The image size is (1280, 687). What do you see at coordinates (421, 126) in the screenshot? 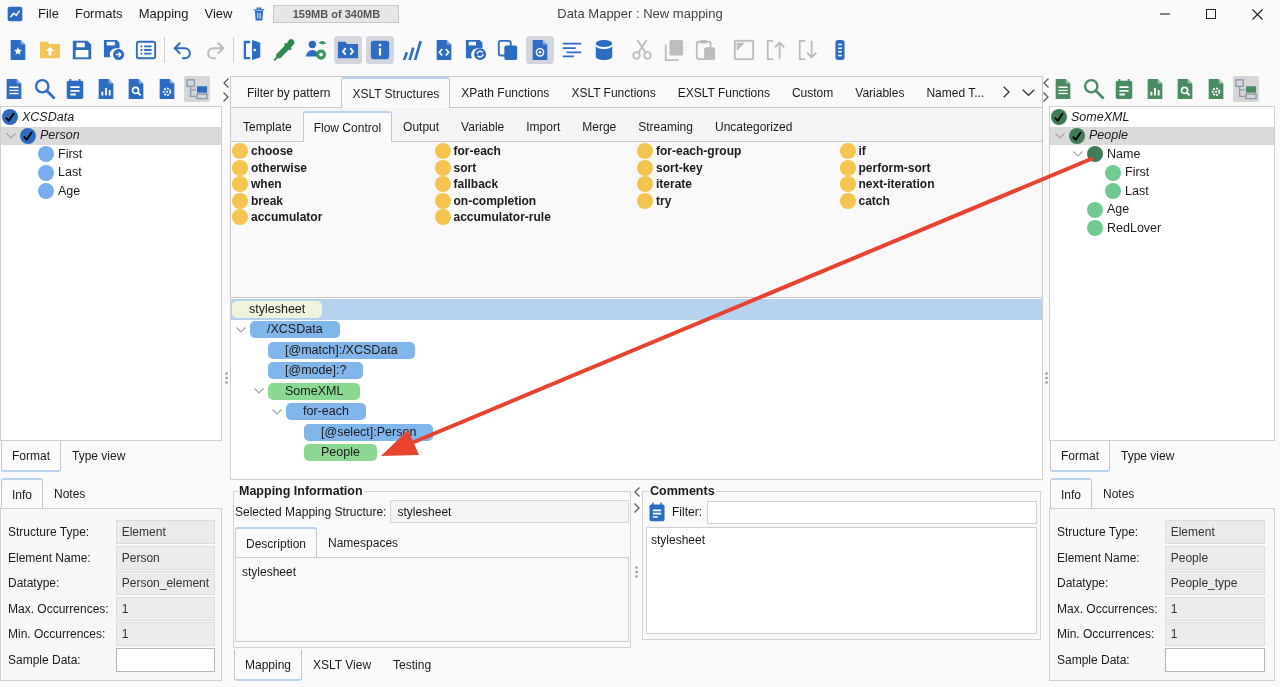
I see `tab: Output` at bounding box center [421, 126].